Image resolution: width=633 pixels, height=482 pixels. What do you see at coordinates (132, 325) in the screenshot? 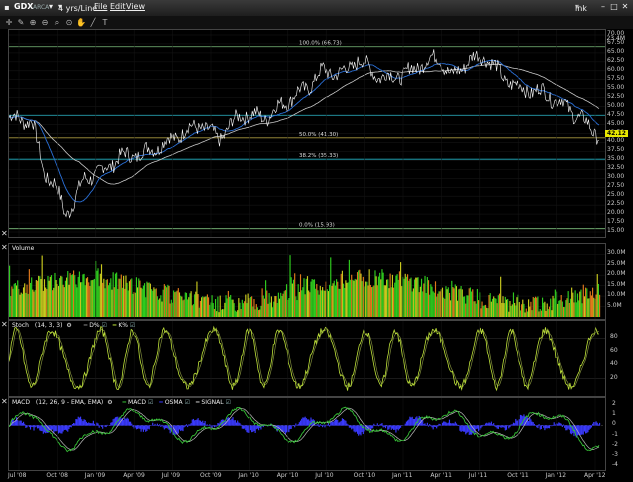
I see `stoch-k-check-icon: ☑` at bounding box center [132, 325].